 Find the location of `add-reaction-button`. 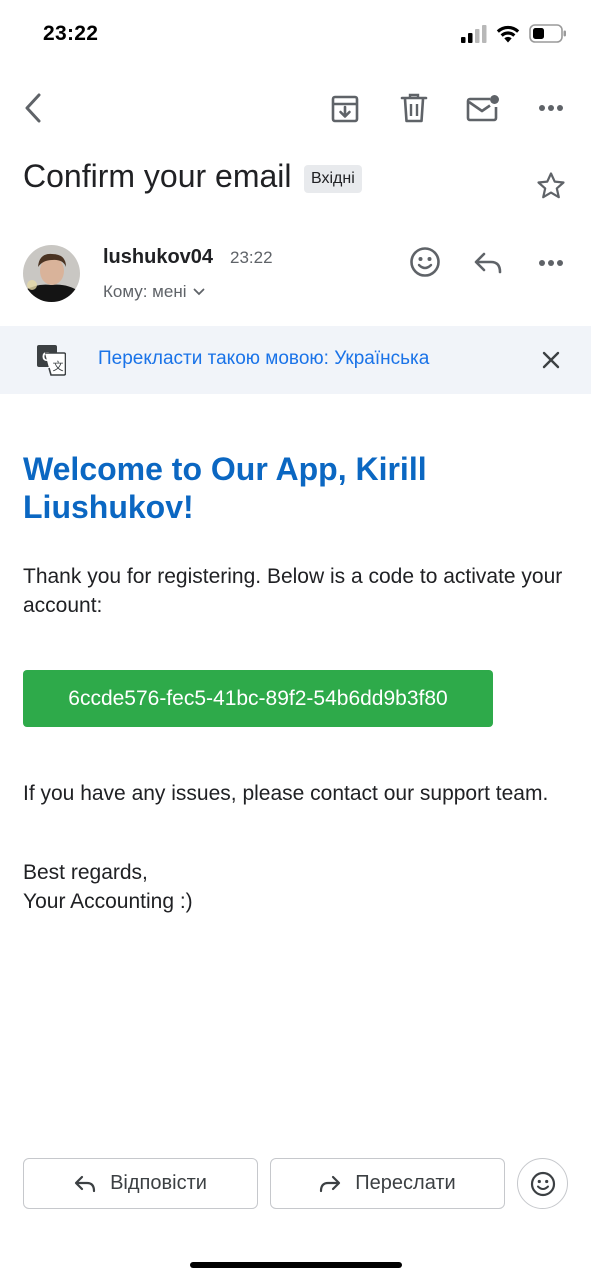

add-reaction-button is located at coordinates (425, 262).